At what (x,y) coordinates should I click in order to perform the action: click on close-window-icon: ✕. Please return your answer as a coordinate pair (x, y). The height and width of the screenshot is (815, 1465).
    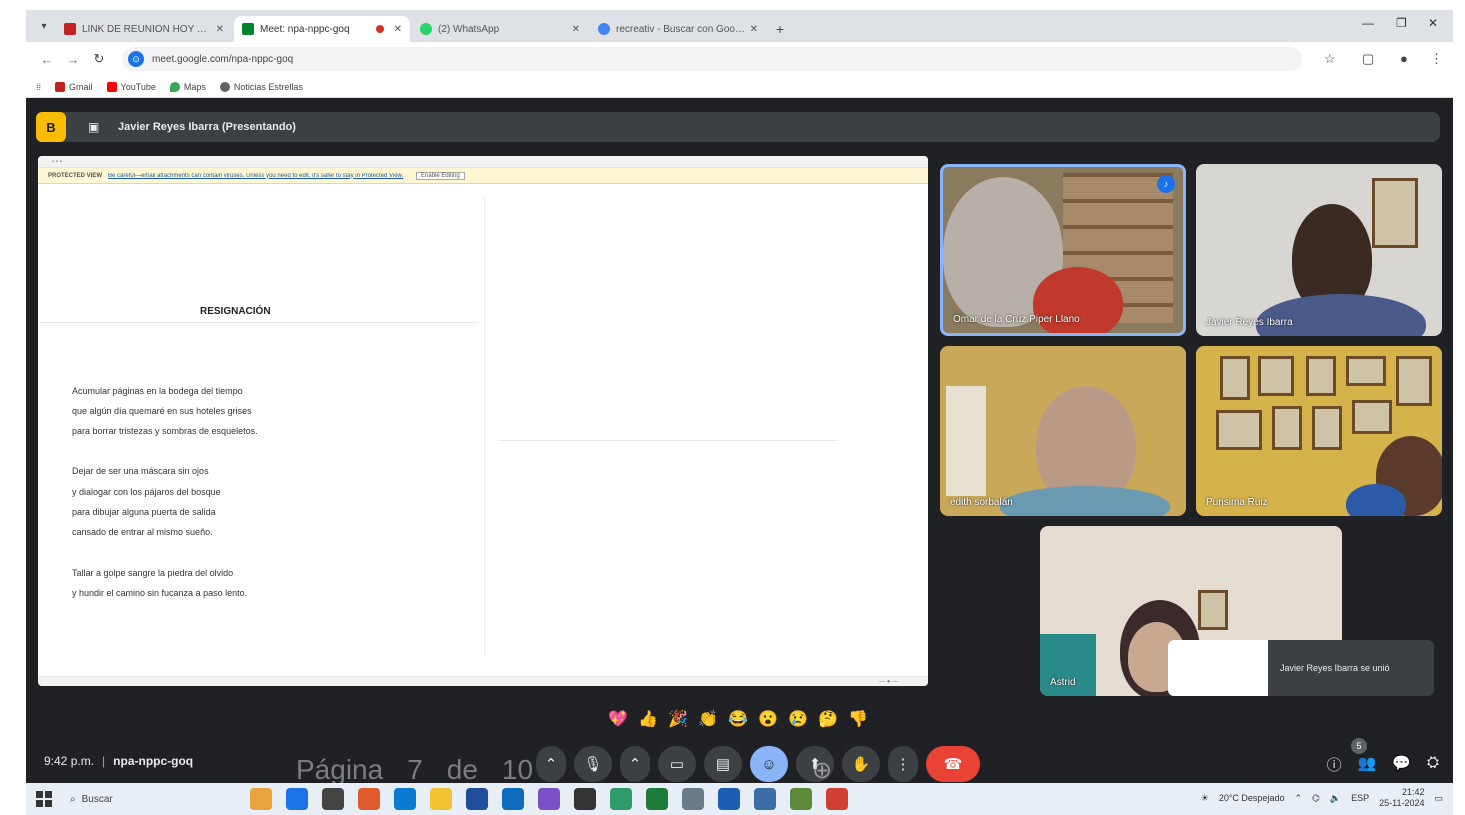
    Looking at the image, I should click on (1433, 23).